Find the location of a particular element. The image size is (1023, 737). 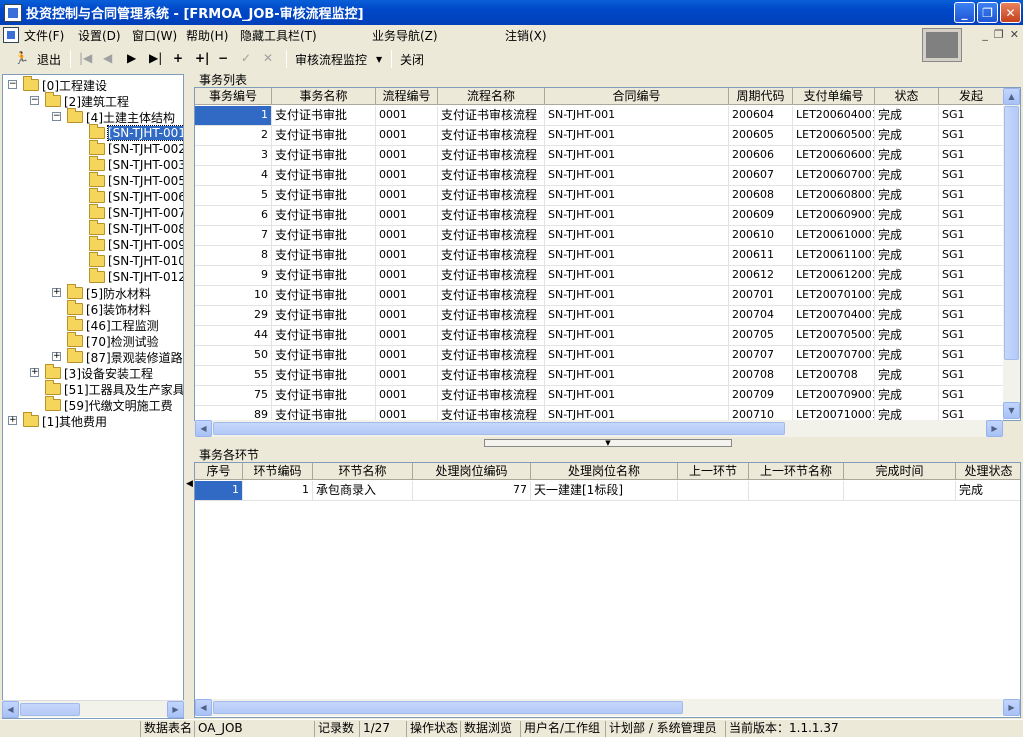

module-dropdown: 审核流程监控 is located at coordinates (331, 59).